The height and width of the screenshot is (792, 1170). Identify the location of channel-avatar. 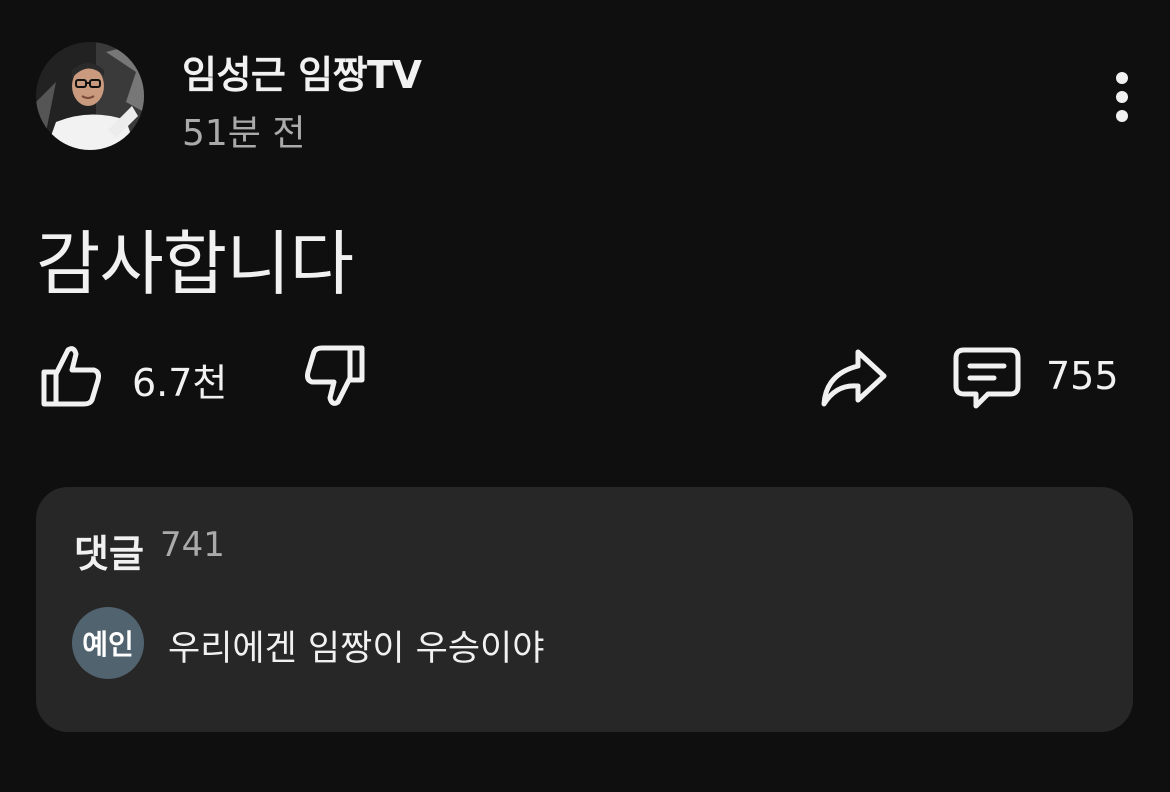
(90, 96).